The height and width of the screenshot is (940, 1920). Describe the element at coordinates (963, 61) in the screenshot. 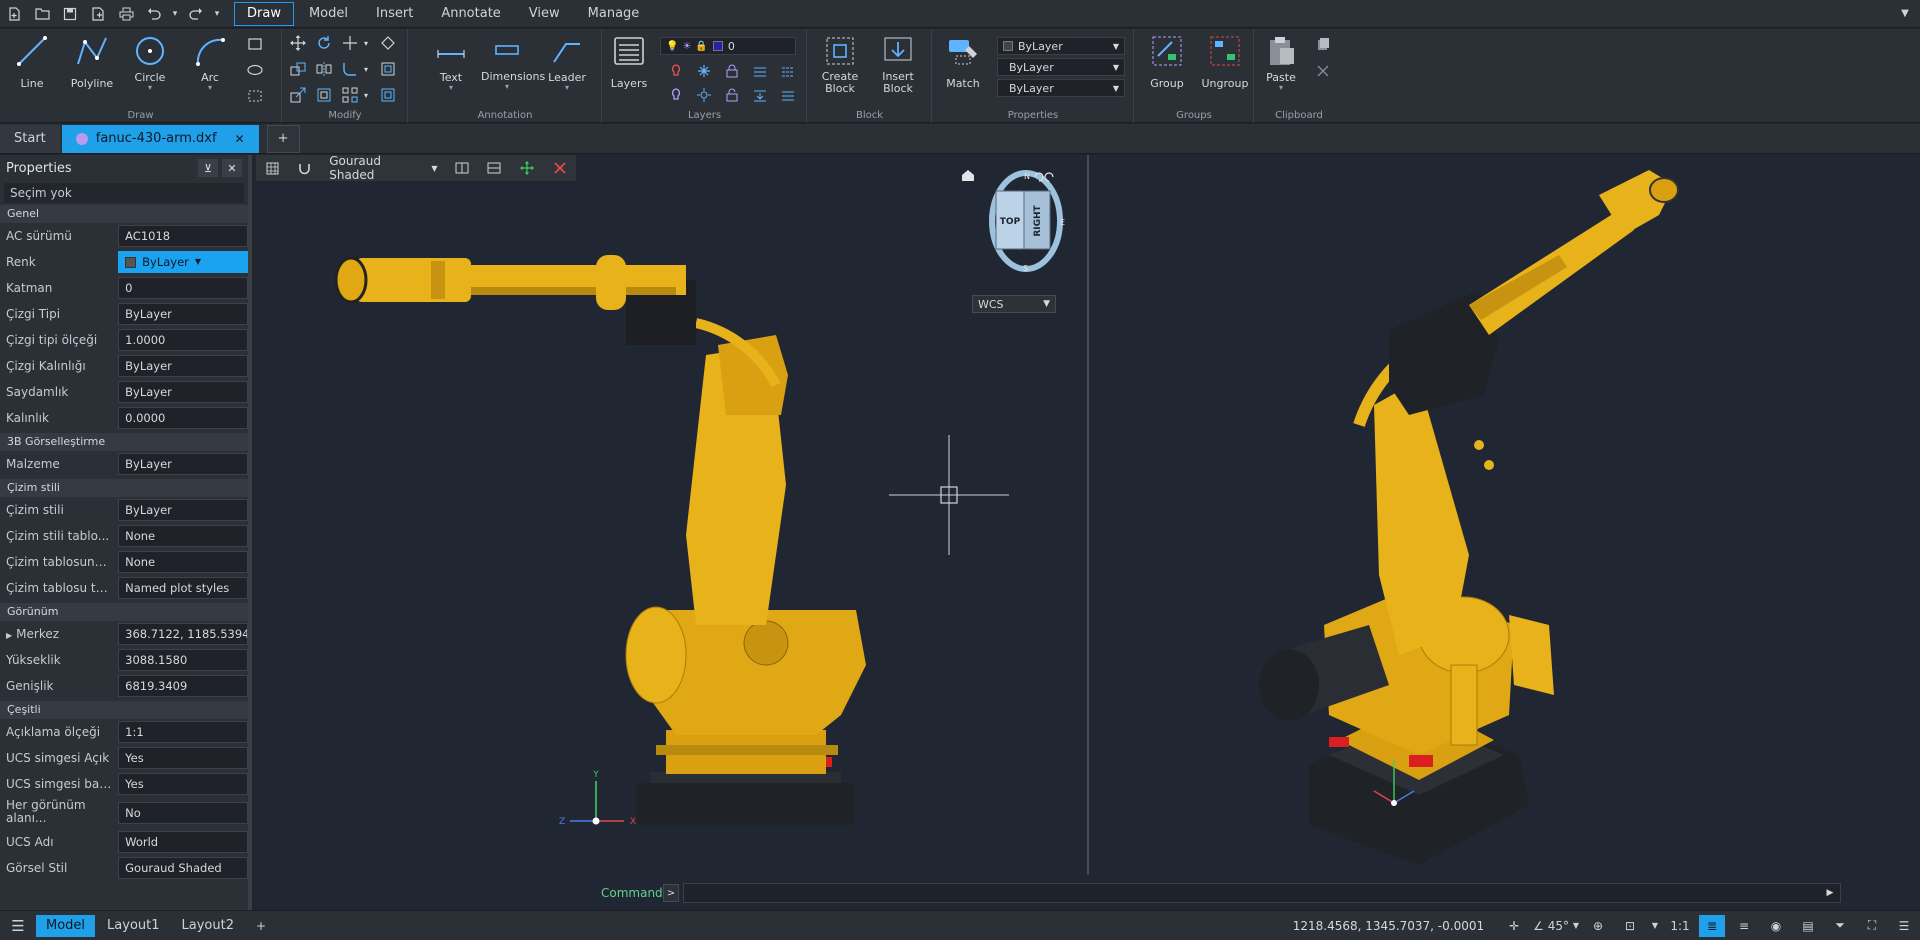

I see `match-properties-button: Match` at that location.